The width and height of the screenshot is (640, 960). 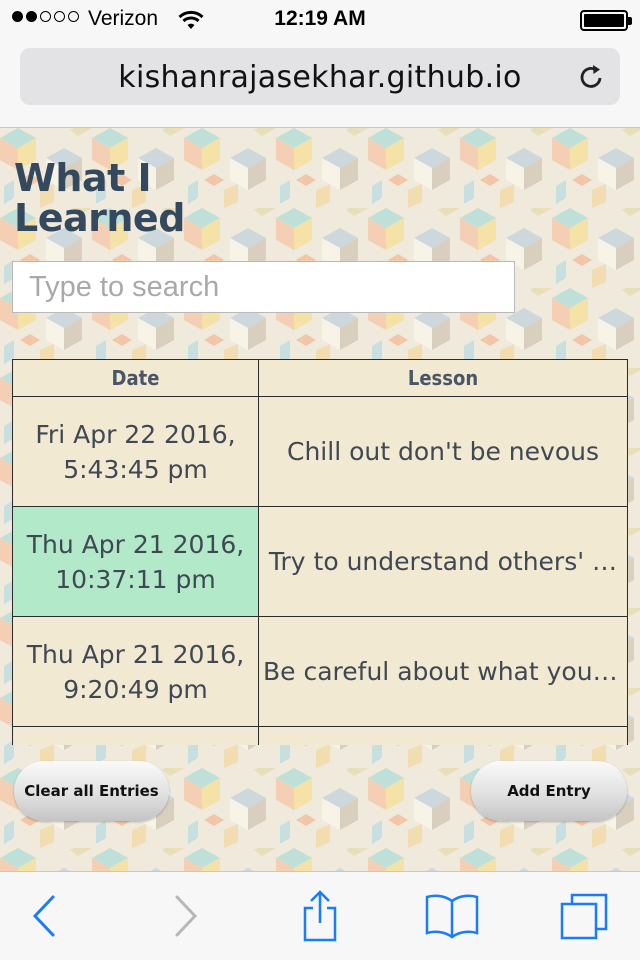 I want to click on tabs-button, so click(x=584, y=916).